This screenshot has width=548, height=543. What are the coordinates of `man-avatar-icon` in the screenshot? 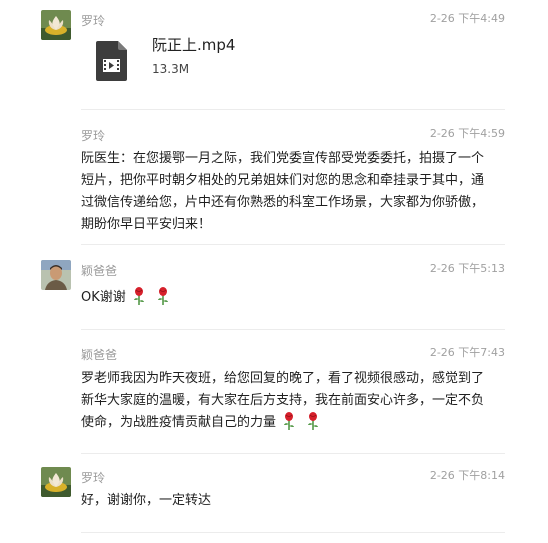 It's located at (56, 275).